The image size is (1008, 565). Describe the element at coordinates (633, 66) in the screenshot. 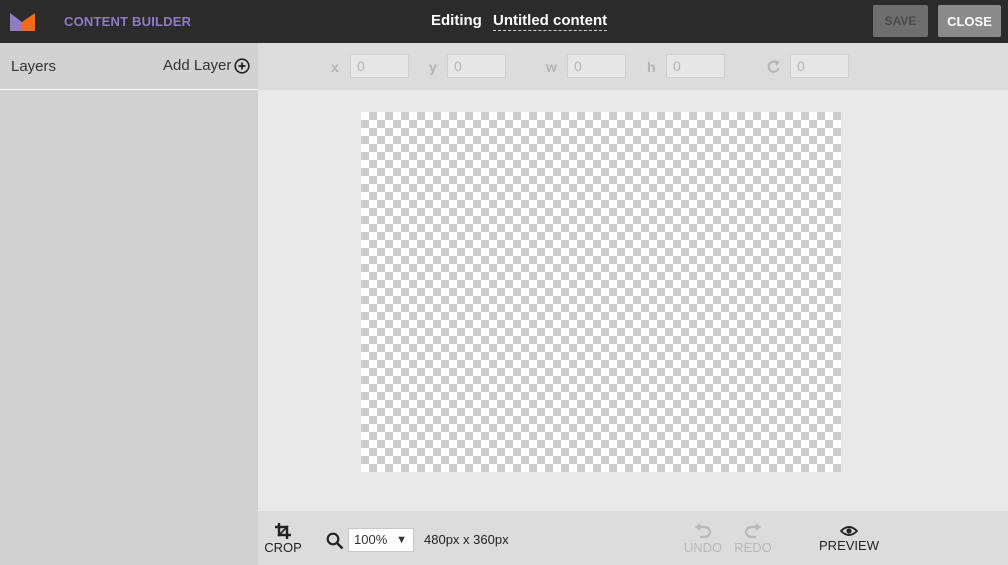

I see `transform-toolbar: x y w h` at that location.